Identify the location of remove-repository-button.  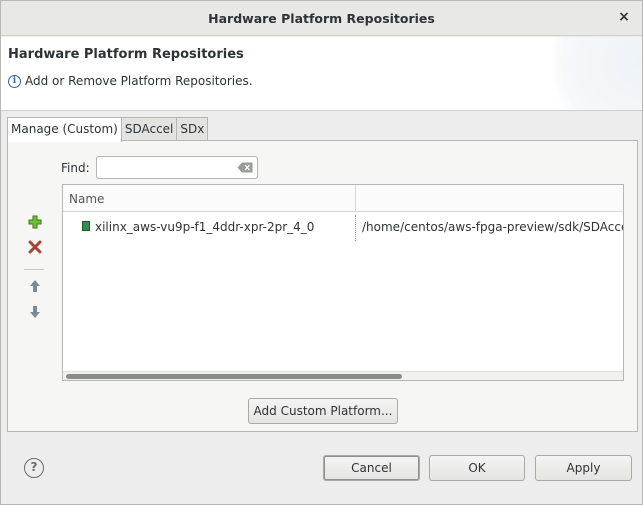
(35, 248).